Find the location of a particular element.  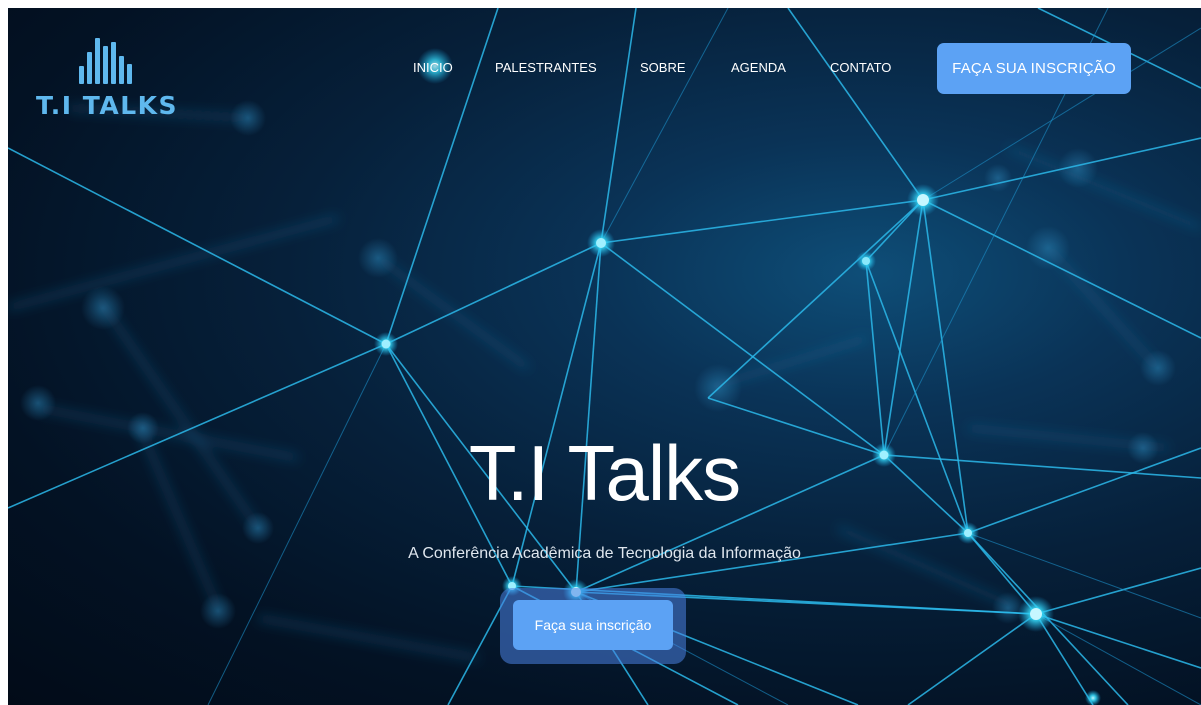

nav-item-palestrantes: PALESTRANTES is located at coordinates (546, 67).